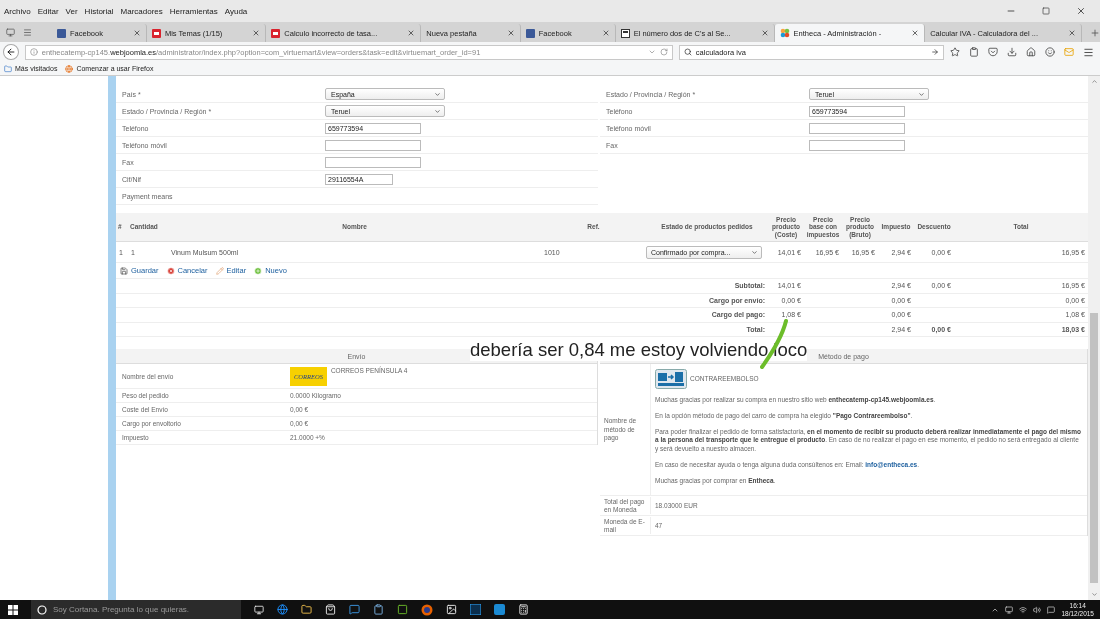  What do you see at coordinates (1051, 609) in the screenshot?
I see `notifications-icon` at bounding box center [1051, 609].